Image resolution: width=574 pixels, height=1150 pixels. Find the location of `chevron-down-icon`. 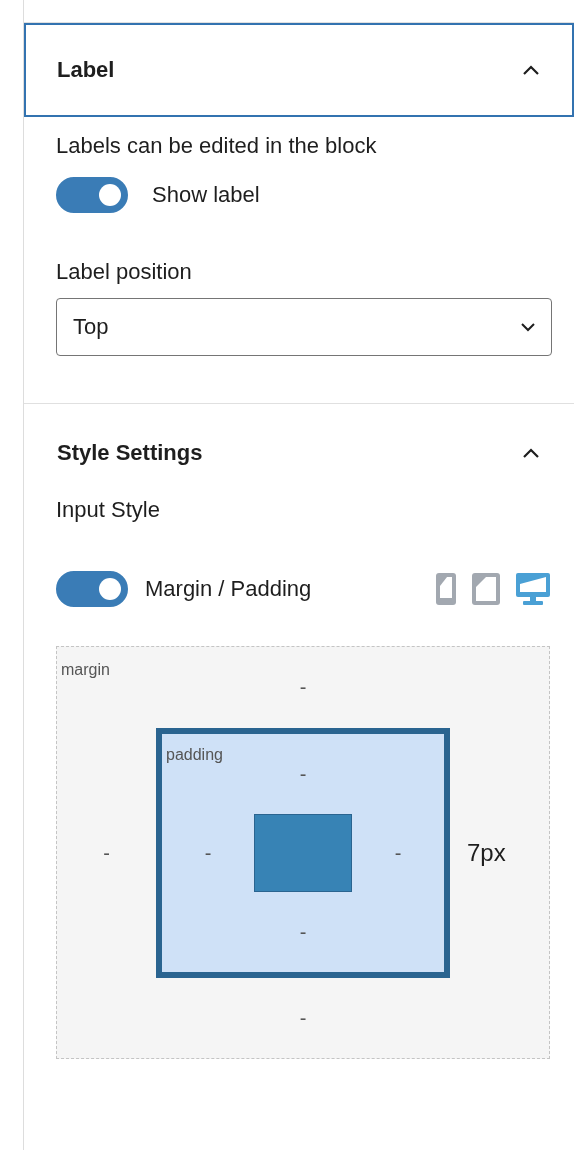

chevron-down-icon is located at coordinates (528, 327).